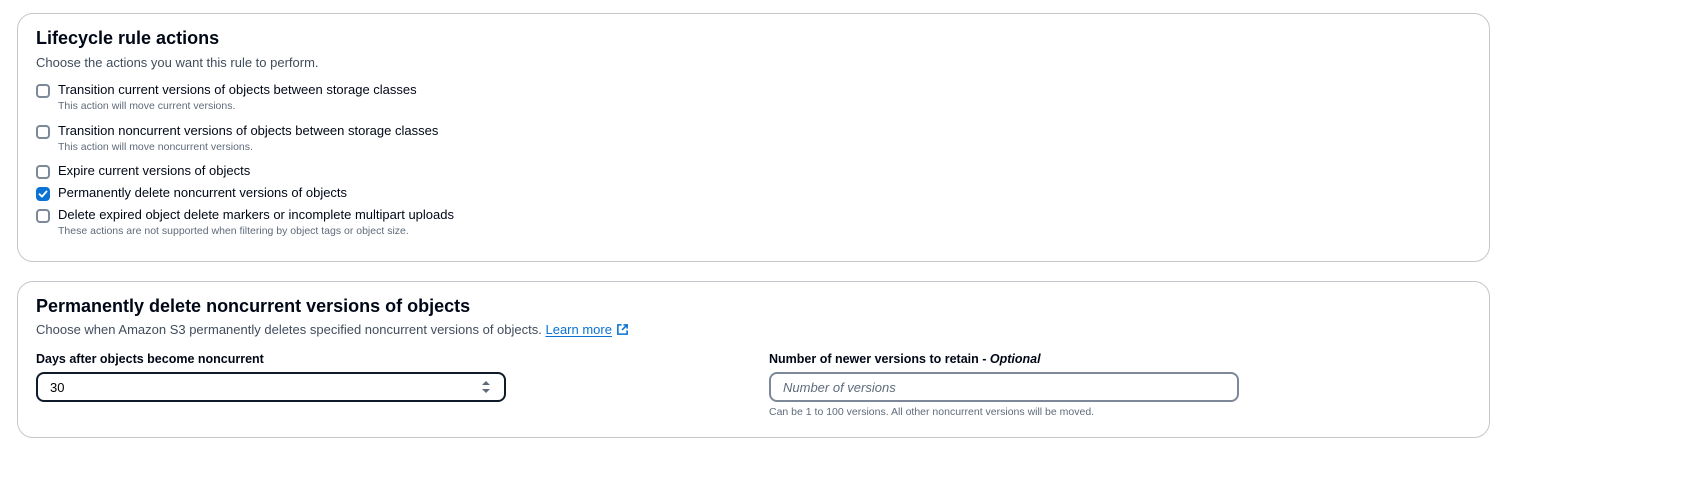  What do you see at coordinates (1004, 387) in the screenshot?
I see `versions-input` at bounding box center [1004, 387].